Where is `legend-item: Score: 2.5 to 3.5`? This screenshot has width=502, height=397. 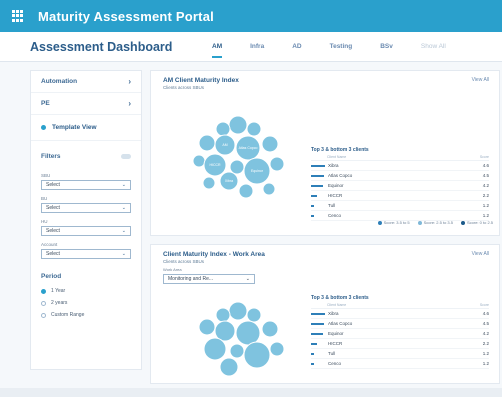 legend-item: Score: 2.5 to 3.5 is located at coordinates (435, 222).